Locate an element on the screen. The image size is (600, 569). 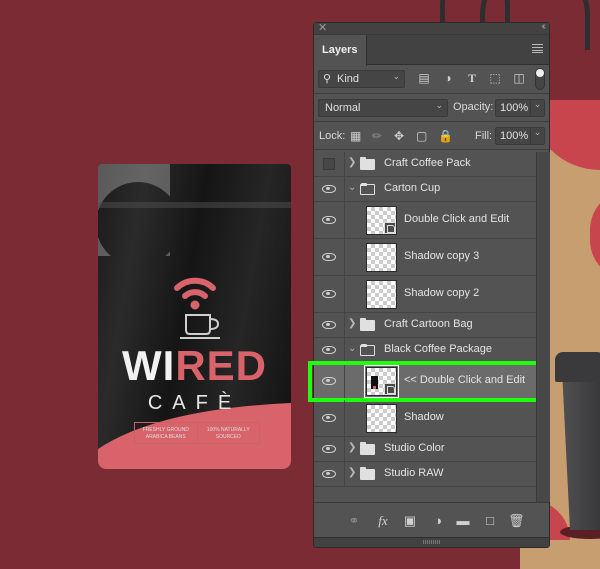
coffee-cup-lid is located at coordinates (577, 367).